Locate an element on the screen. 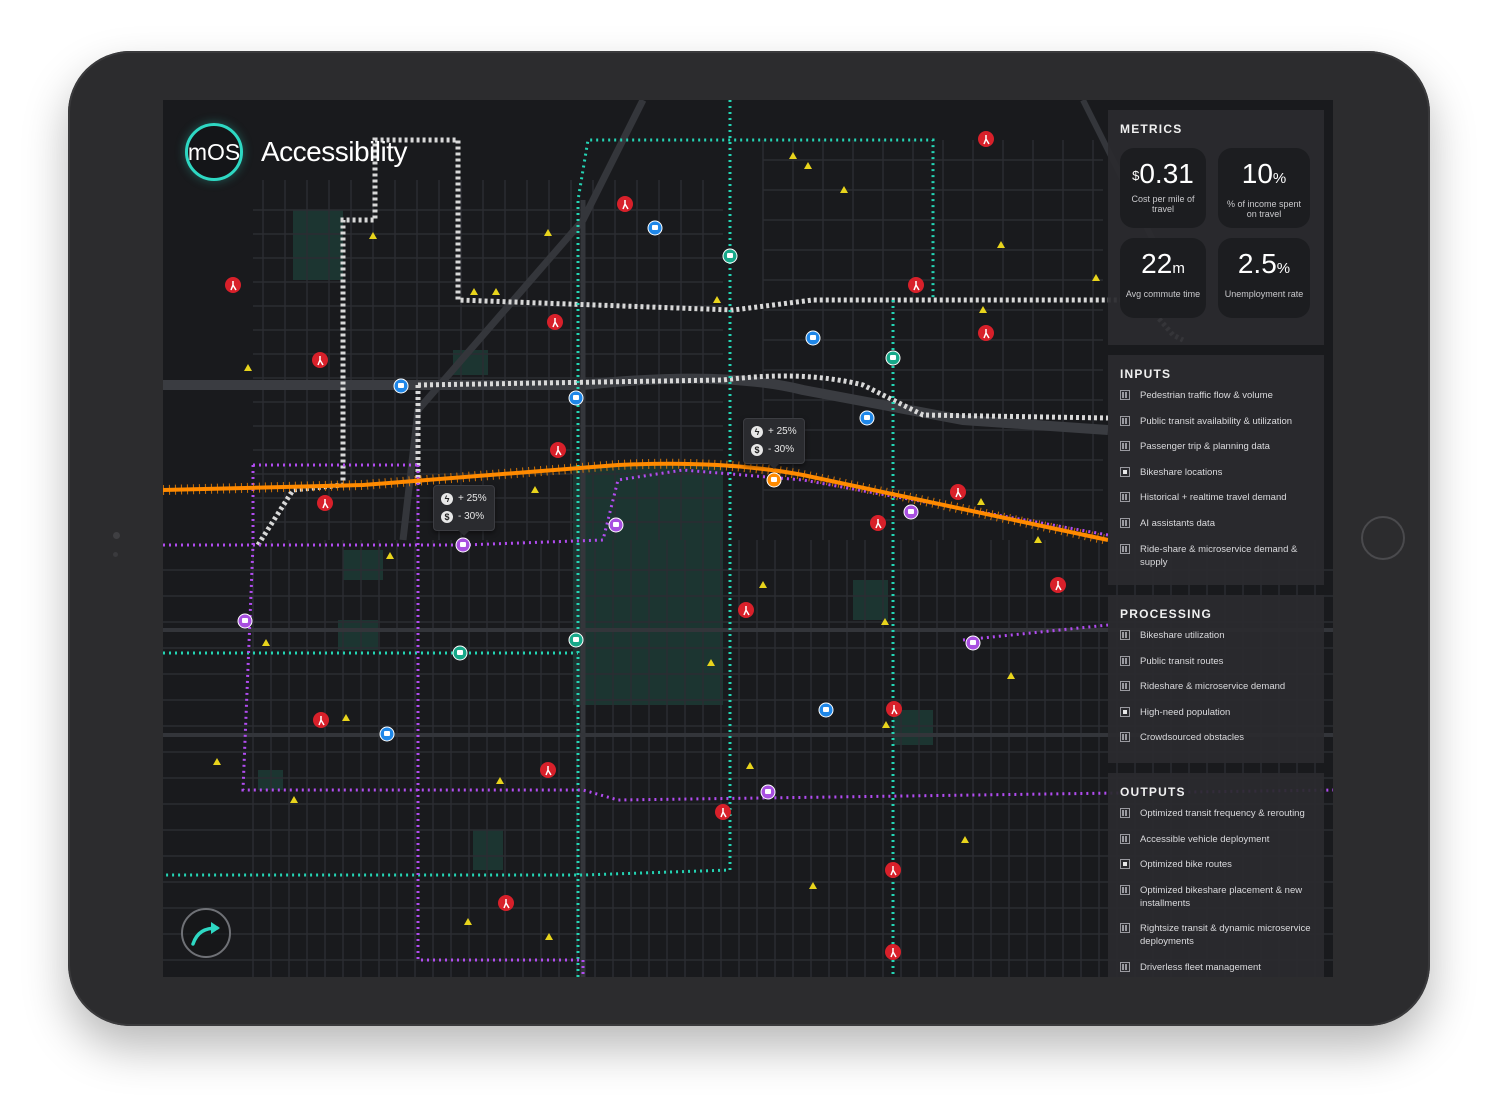 The image size is (1500, 1112). inputs-item-label: Bikeshare locations is located at coordinates (1181, 472).